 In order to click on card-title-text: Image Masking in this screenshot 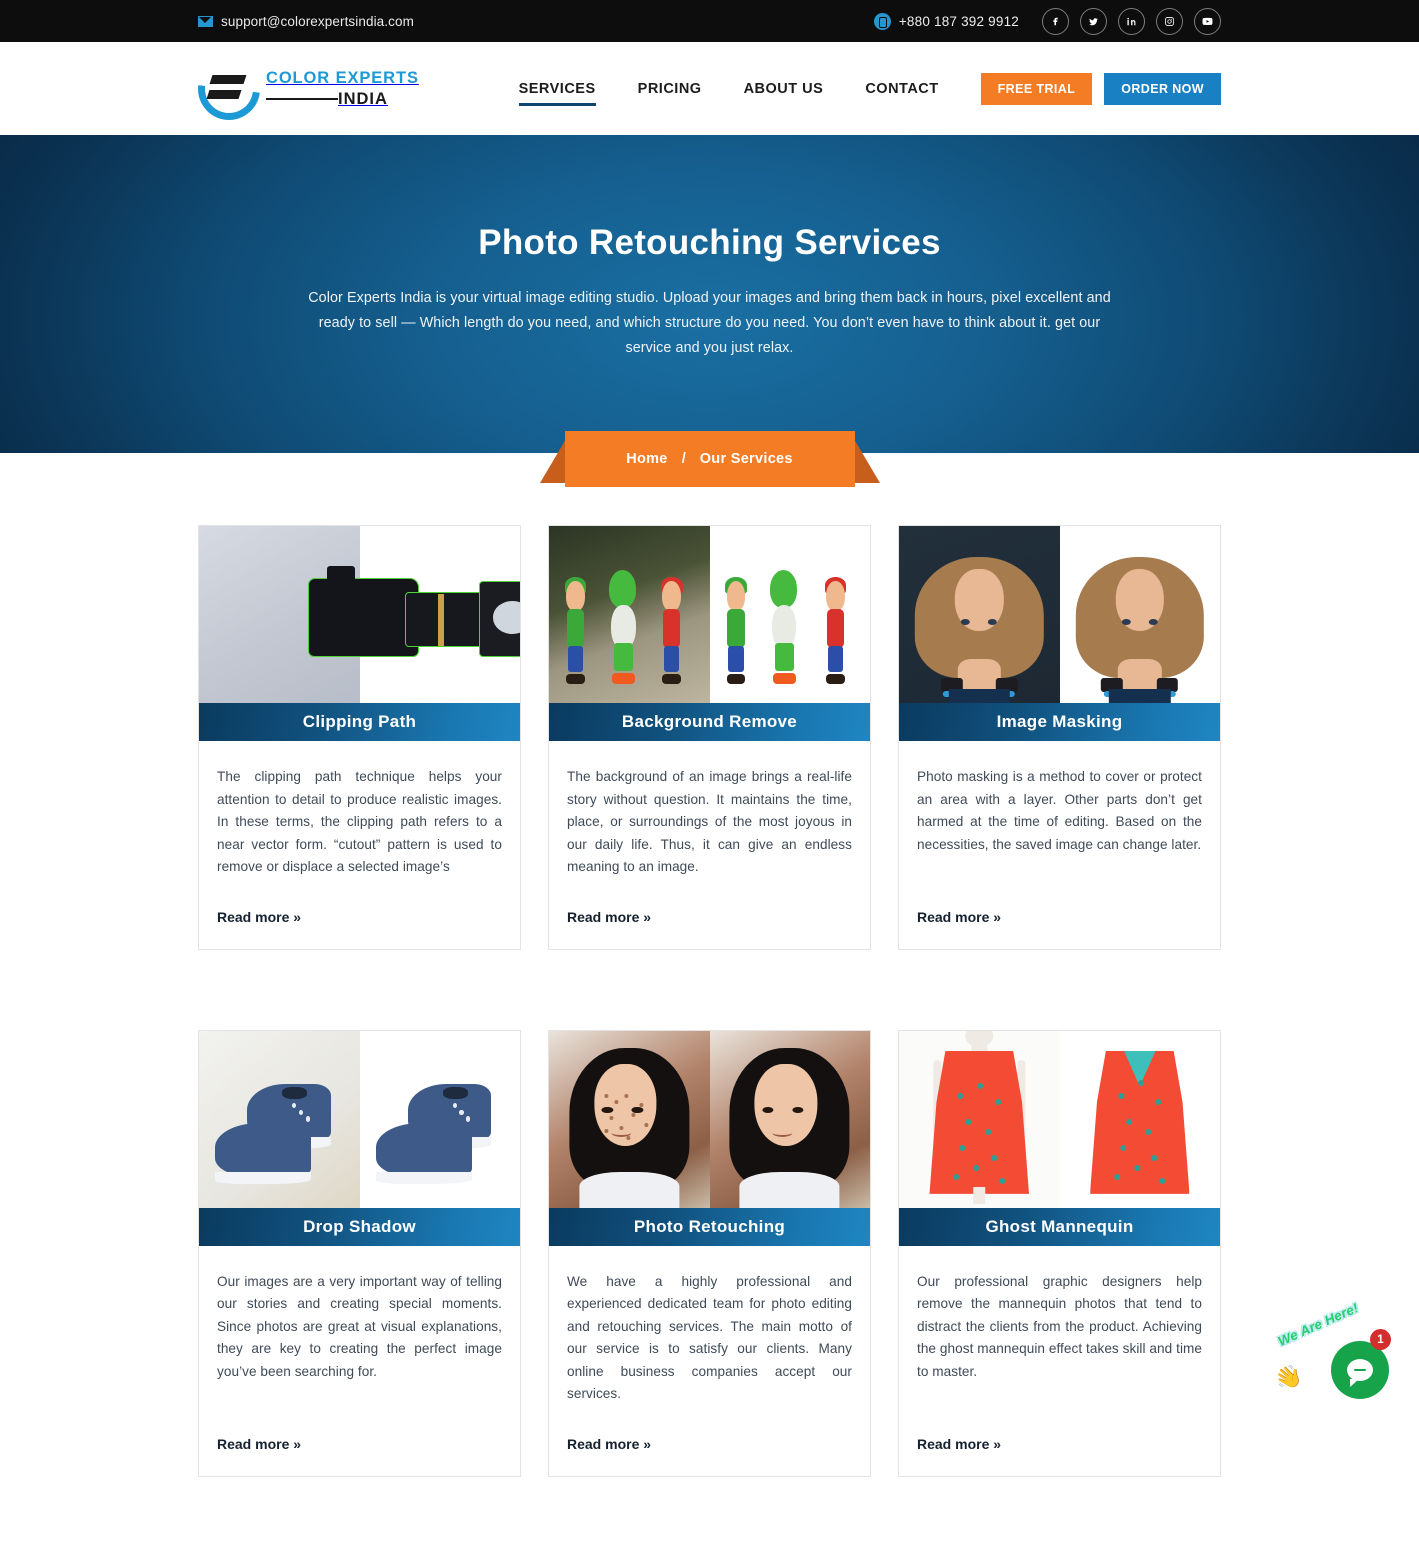, I will do `click(1060, 722)`.